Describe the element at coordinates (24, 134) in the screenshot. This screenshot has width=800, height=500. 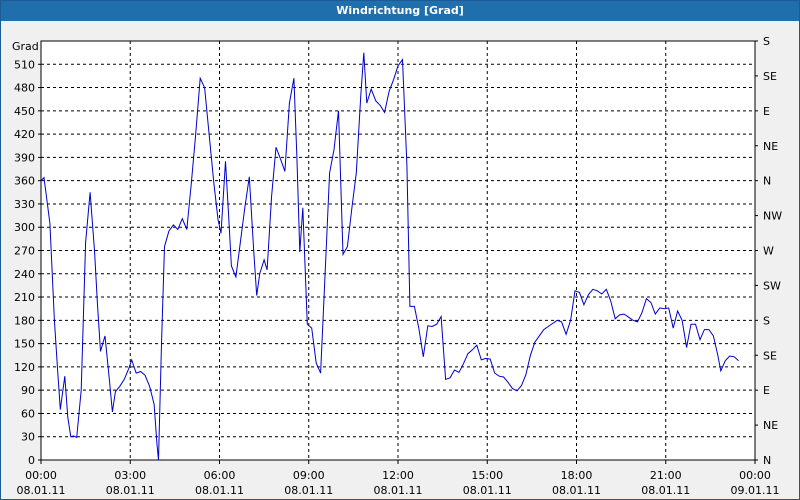
I see `y-tick-label: 420` at that location.